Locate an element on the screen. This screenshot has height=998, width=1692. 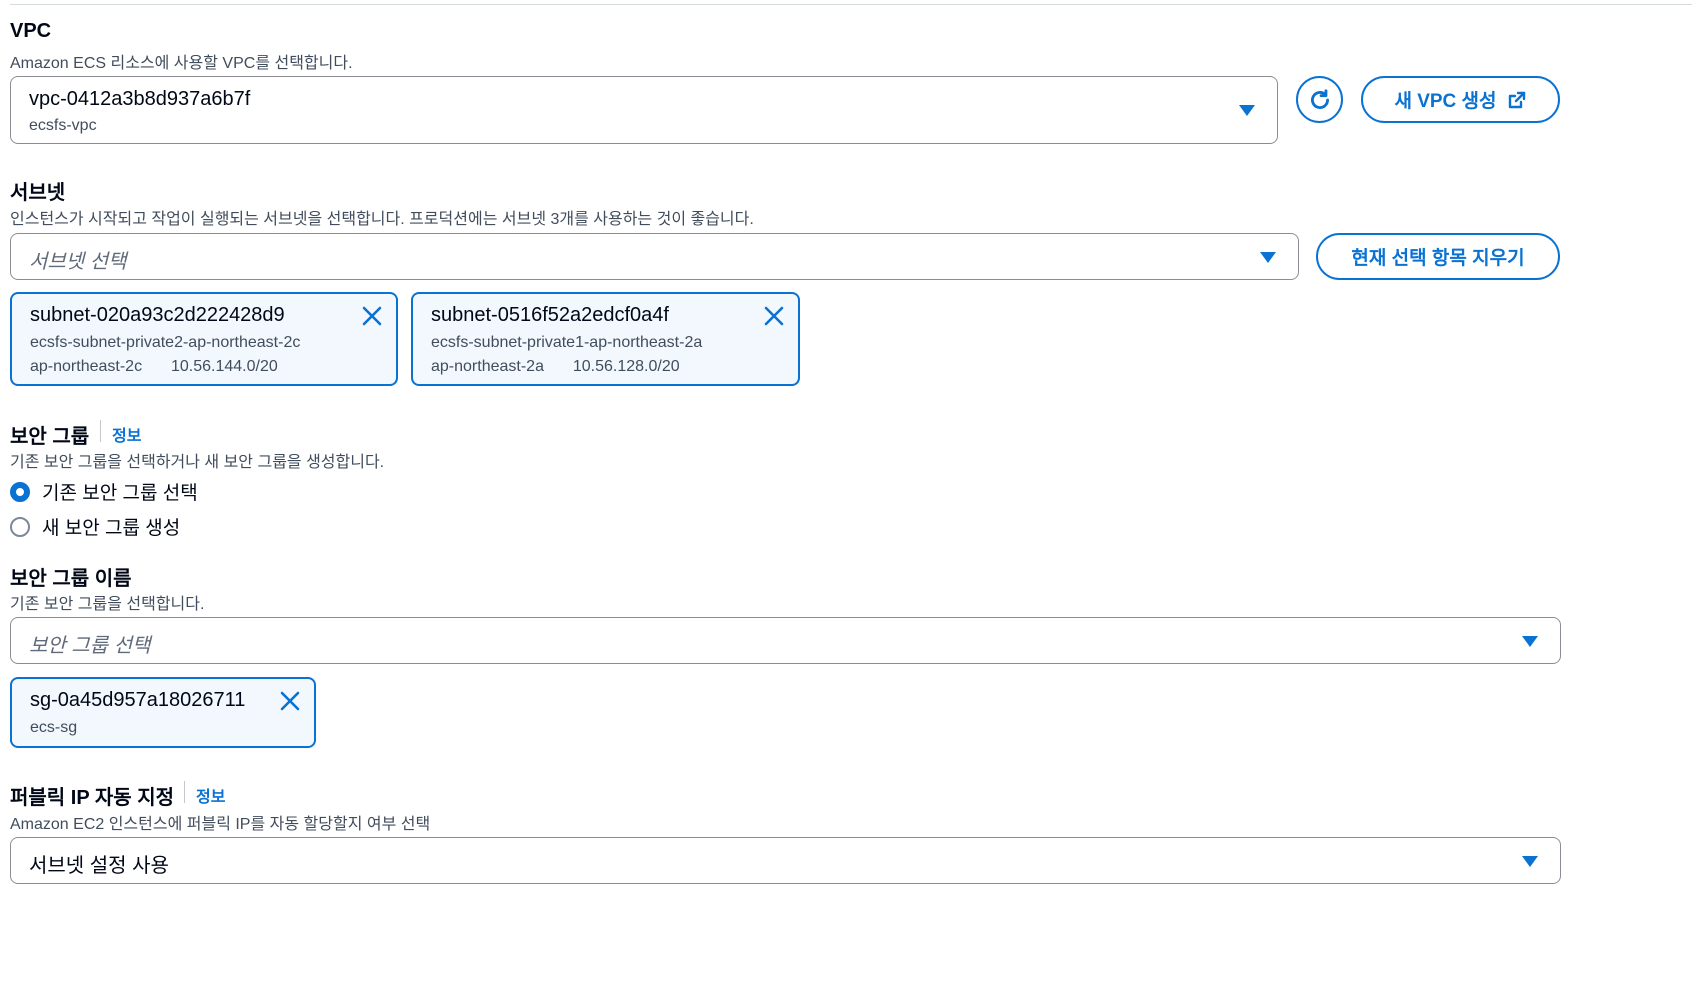
refresh-vpc-button is located at coordinates (1319, 99).